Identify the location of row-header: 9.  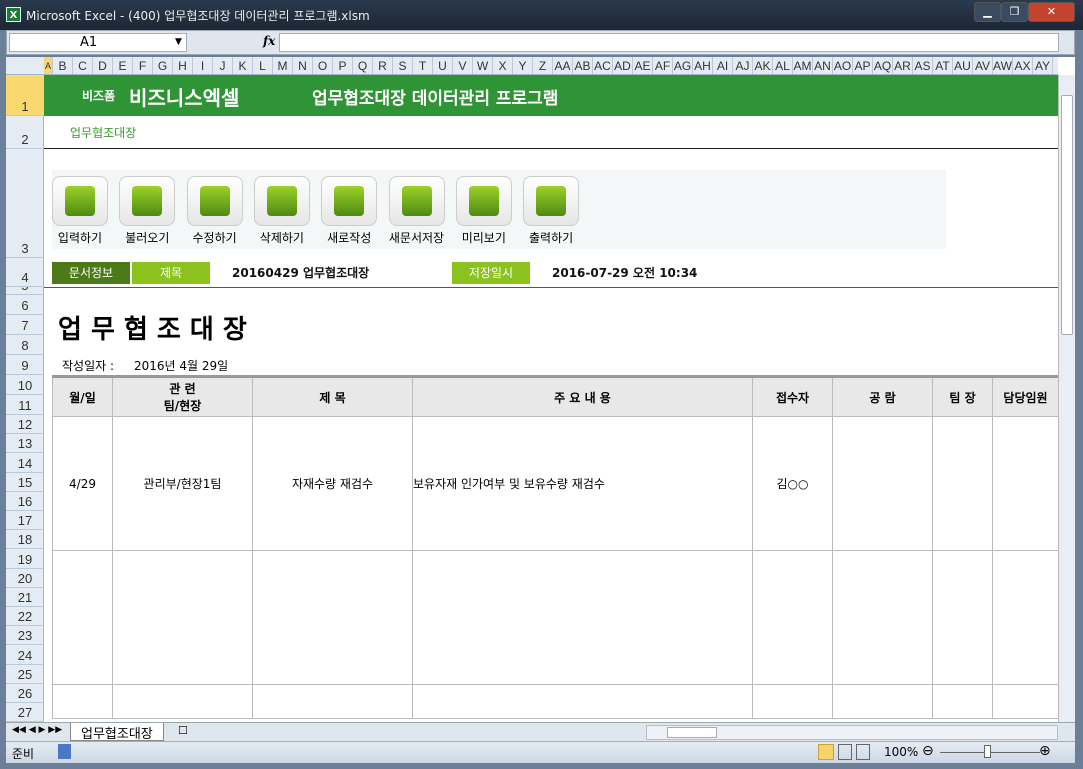
(25, 365).